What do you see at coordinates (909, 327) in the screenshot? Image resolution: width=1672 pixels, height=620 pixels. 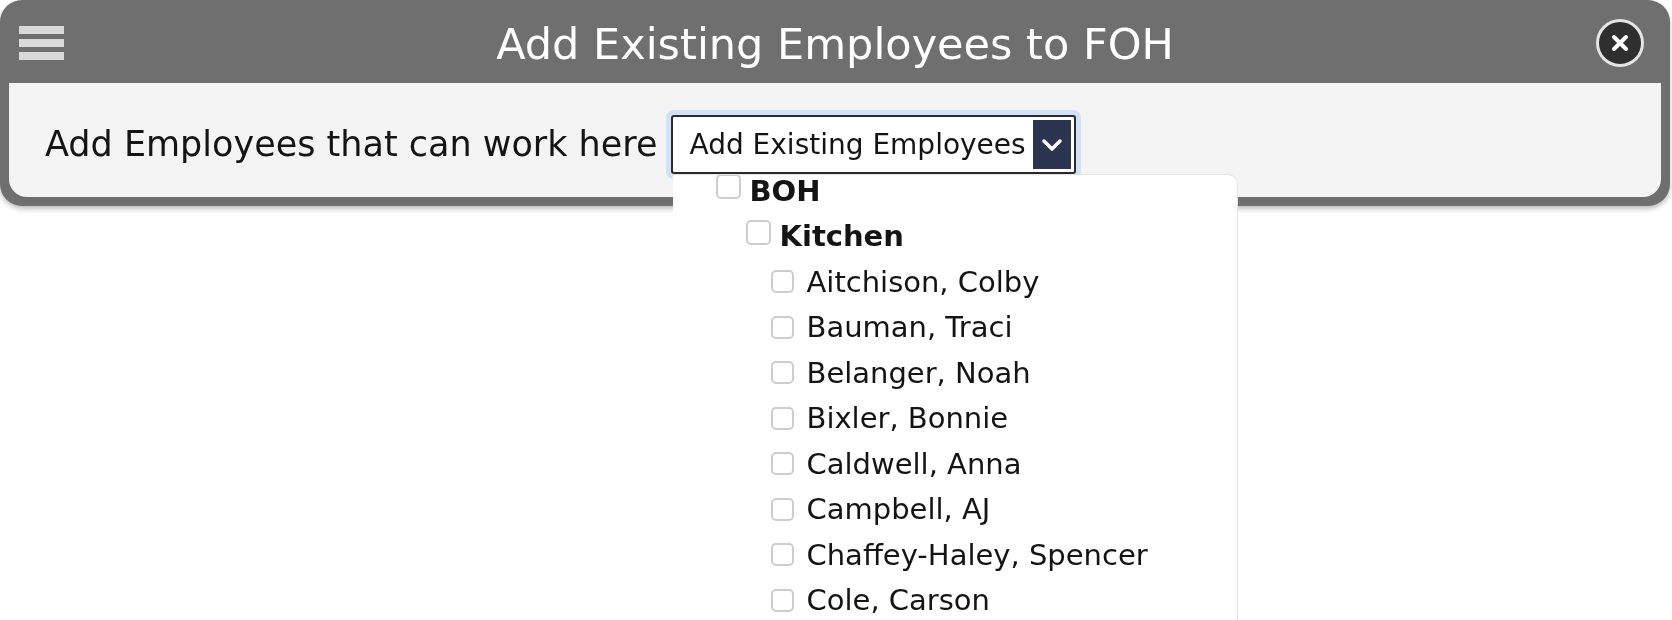 I see `employee-name: Bauman, Traci` at bounding box center [909, 327].